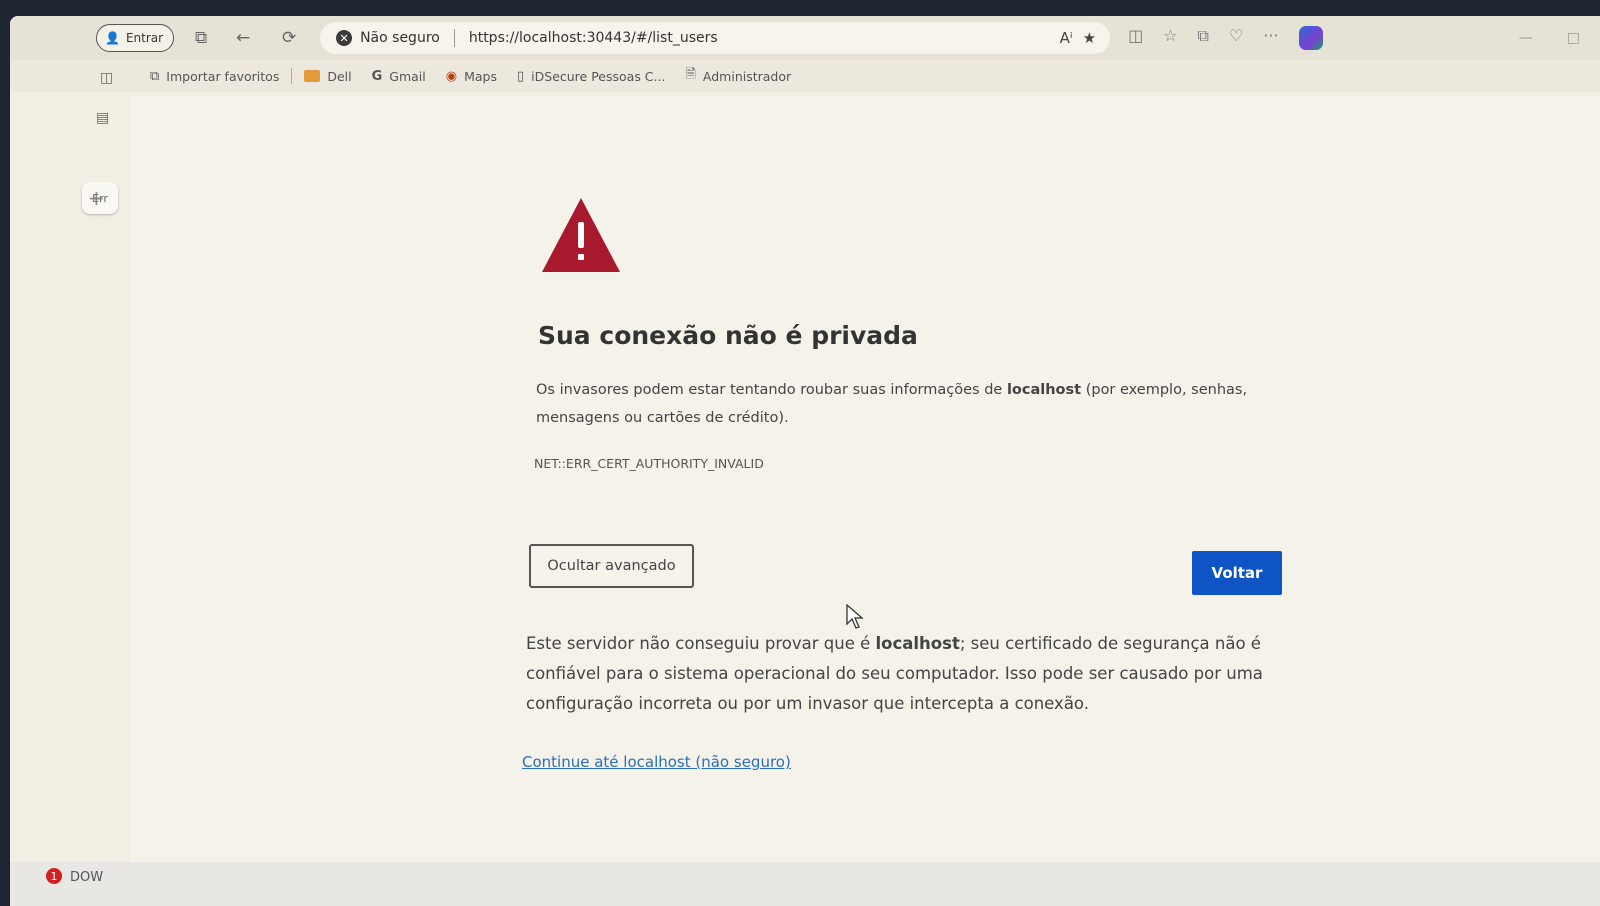 The image size is (1600, 906). What do you see at coordinates (112, 38) in the screenshot?
I see `user-icon: 👤` at bounding box center [112, 38].